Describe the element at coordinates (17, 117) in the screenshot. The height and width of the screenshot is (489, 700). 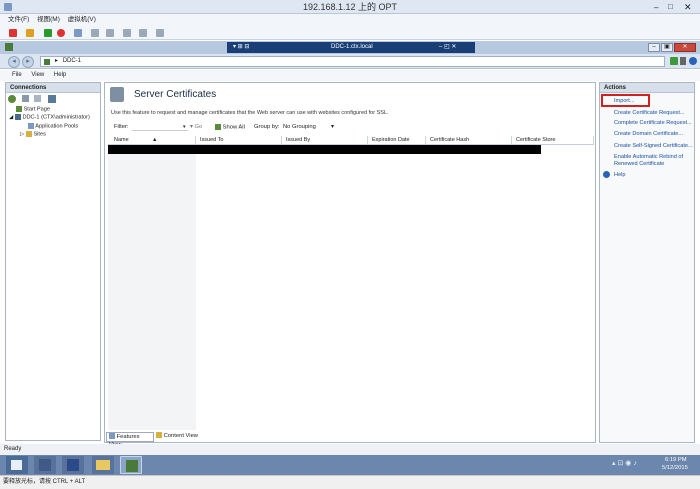
I see `server-icon` at that location.